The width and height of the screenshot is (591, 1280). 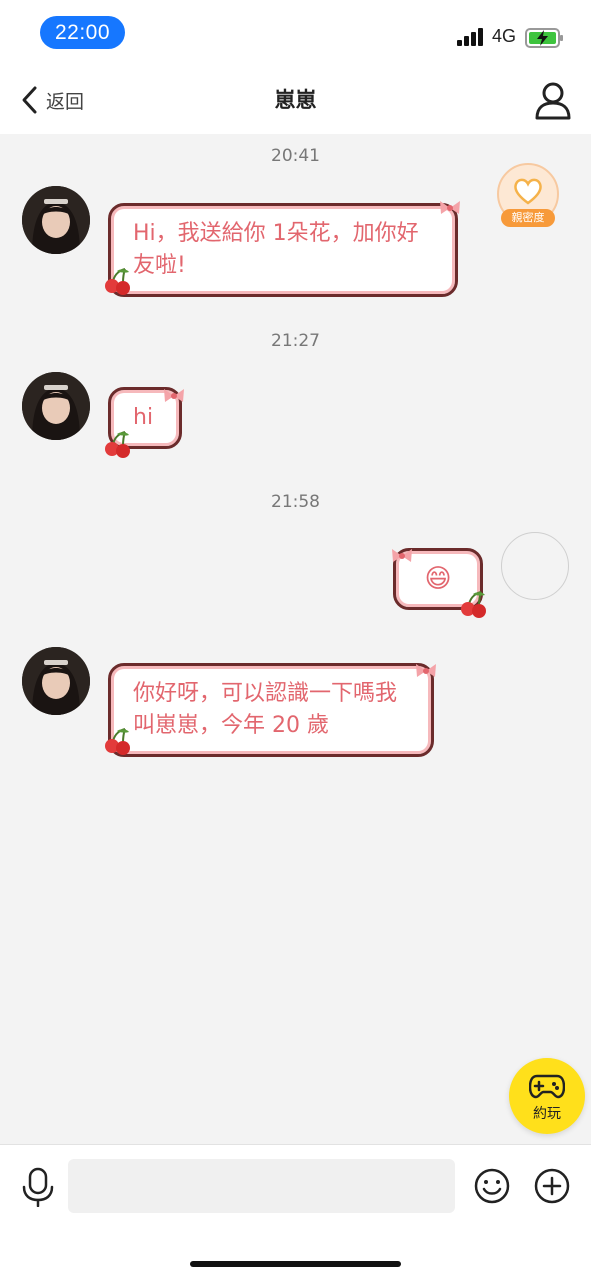 I want to click on user-profile-icon, so click(x=553, y=100).